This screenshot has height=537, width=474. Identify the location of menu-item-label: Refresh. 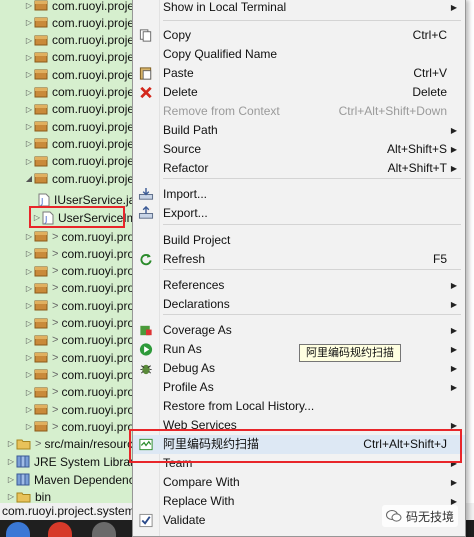
(184, 259).